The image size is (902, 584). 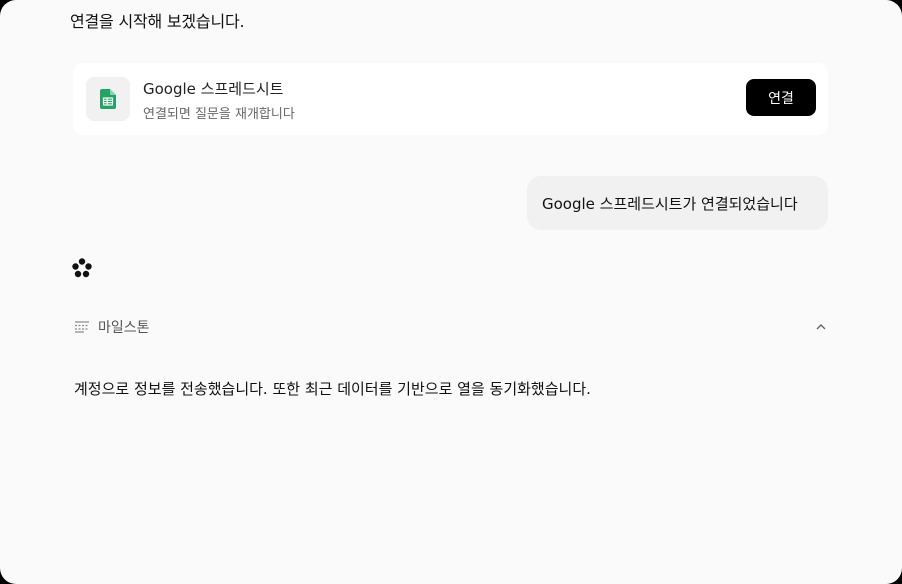 What do you see at coordinates (82, 268) in the screenshot?
I see `assistant-avatar-icon` at bounding box center [82, 268].